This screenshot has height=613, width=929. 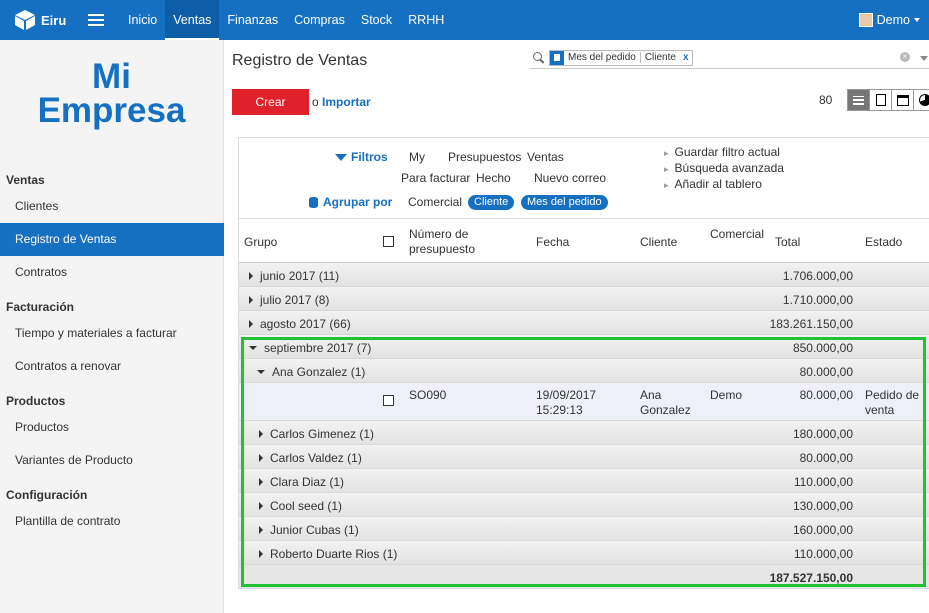 What do you see at coordinates (737, 234) in the screenshot?
I see `col-salesperson: Comercial` at bounding box center [737, 234].